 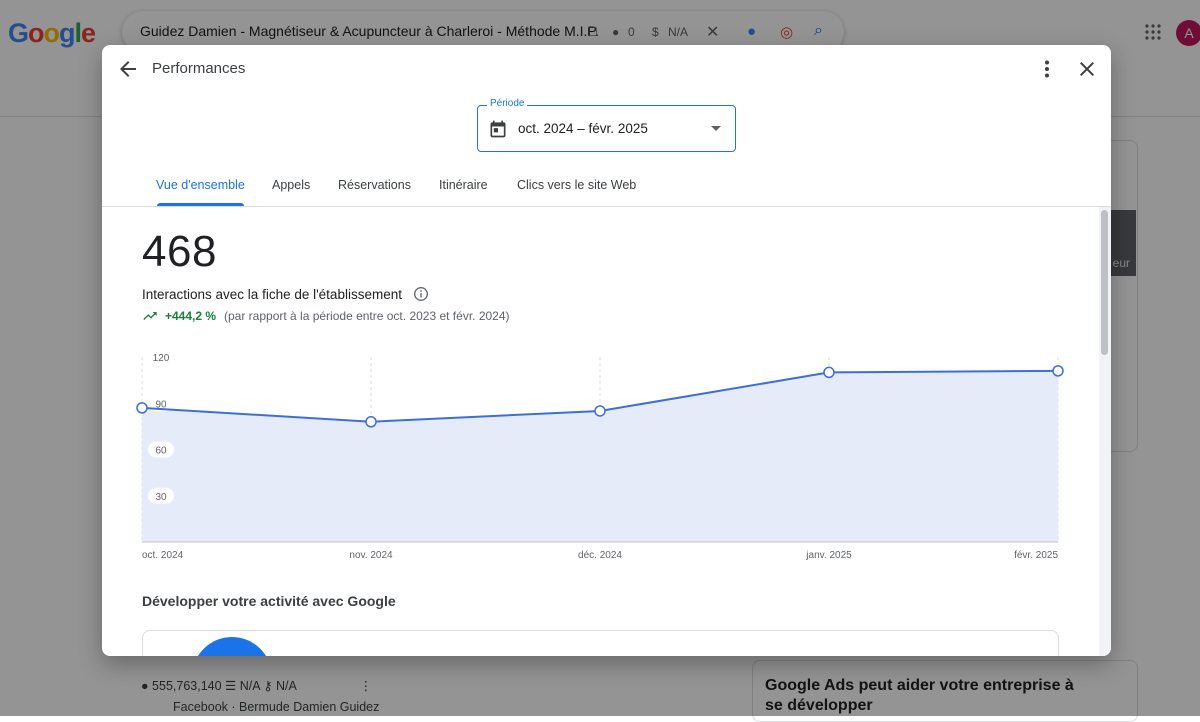 I want to click on chevron-down-icon, so click(x=716, y=128).